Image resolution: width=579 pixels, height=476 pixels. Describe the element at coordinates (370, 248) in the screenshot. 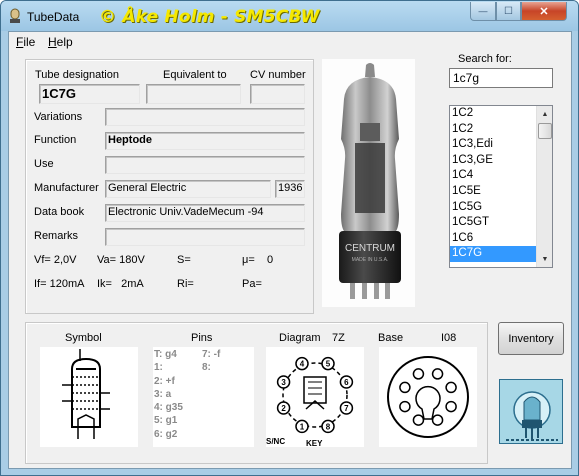

I see `photo-brand: CENTRUM` at that location.